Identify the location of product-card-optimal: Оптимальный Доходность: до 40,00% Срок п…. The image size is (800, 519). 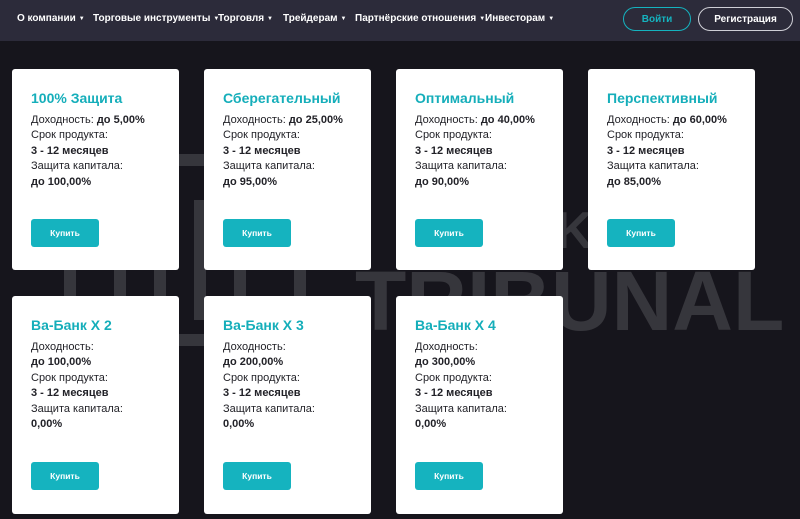
(479, 169).